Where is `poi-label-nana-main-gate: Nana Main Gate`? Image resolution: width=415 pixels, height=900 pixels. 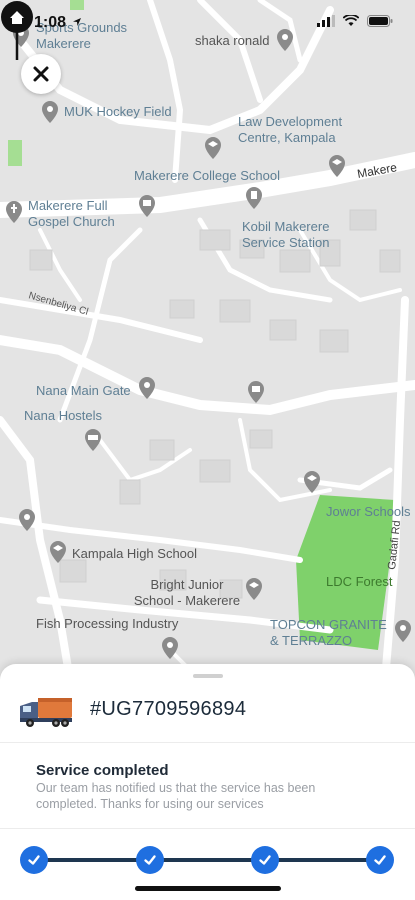
poi-label-nana-main-gate: Nana Main Gate is located at coordinates (83, 390).